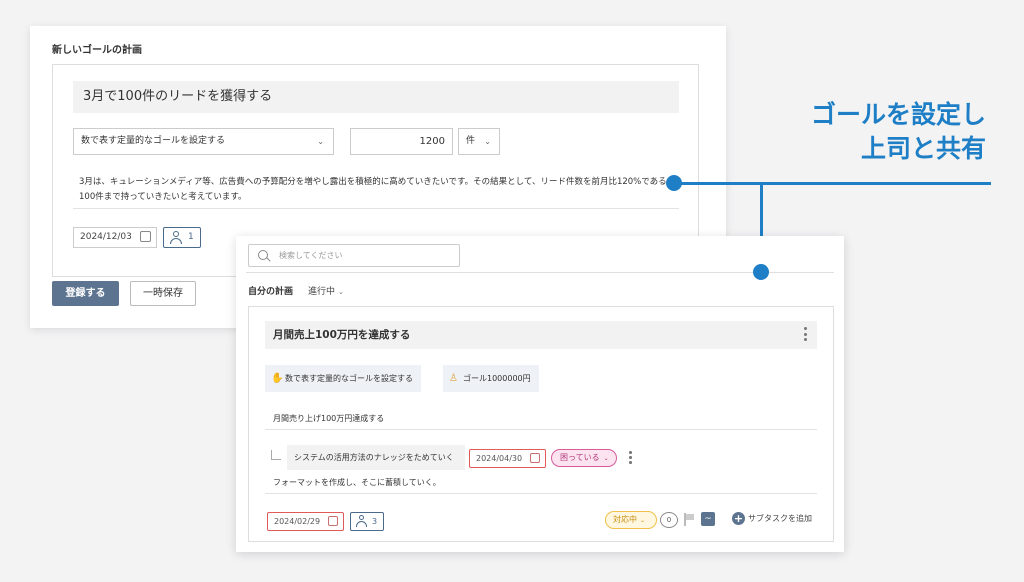 Image resolution: width=1024 pixels, height=582 pixels. What do you see at coordinates (708, 519) in the screenshot?
I see `activity-icon: ~` at bounding box center [708, 519].